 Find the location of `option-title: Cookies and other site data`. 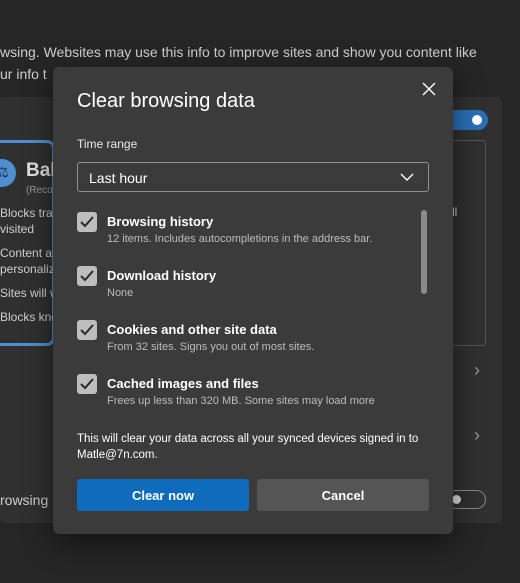

option-title: Cookies and other site data is located at coordinates (192, 329).